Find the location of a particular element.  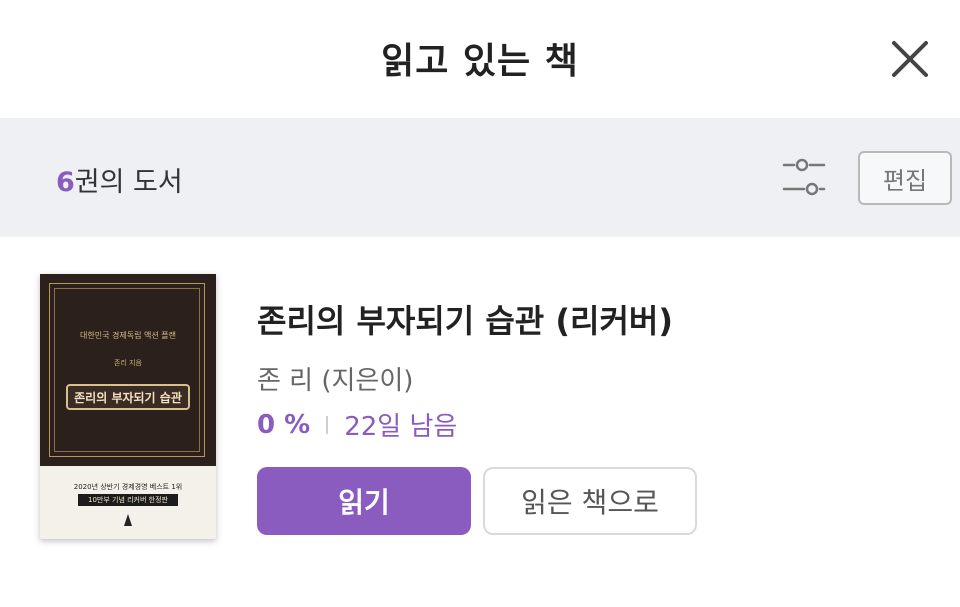

reading-progress: 0 % 22일 남음 is located at coordinates (357, 424).